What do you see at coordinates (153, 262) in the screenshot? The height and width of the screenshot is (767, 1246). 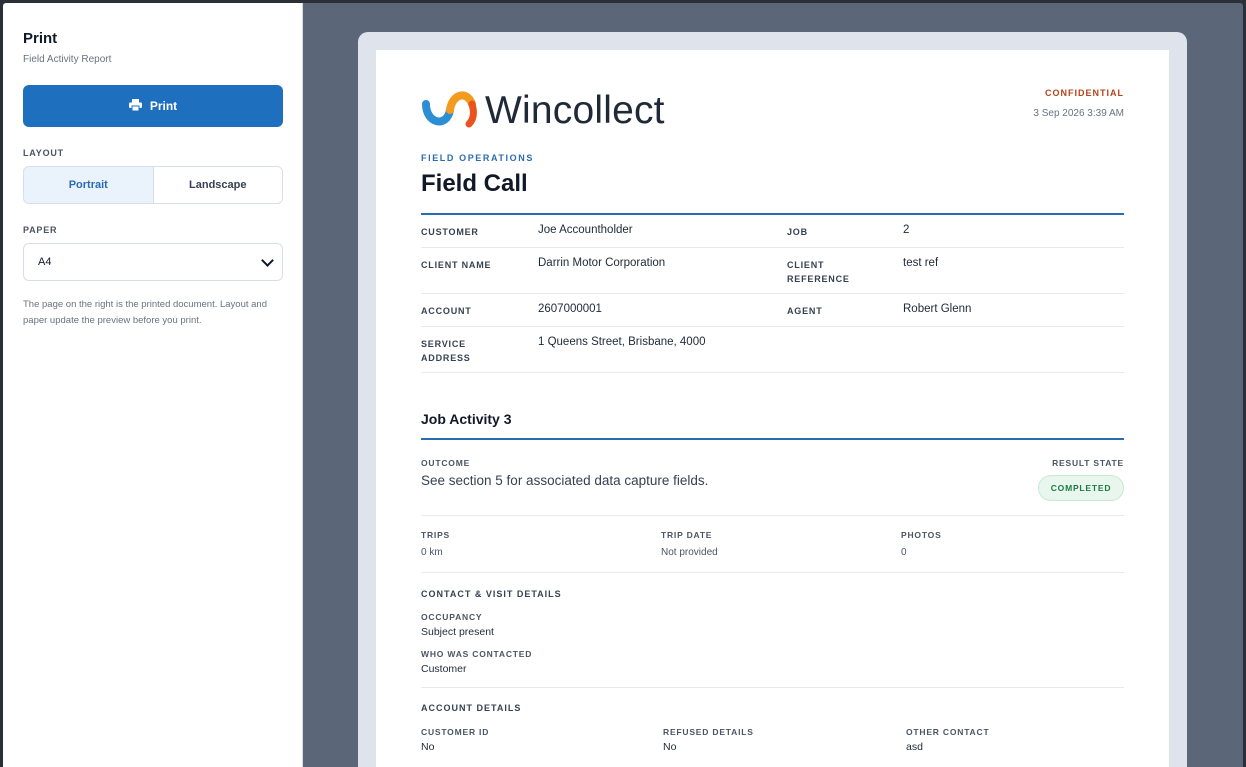 I see `paper-select: A4` at bounding box center [153, 262].